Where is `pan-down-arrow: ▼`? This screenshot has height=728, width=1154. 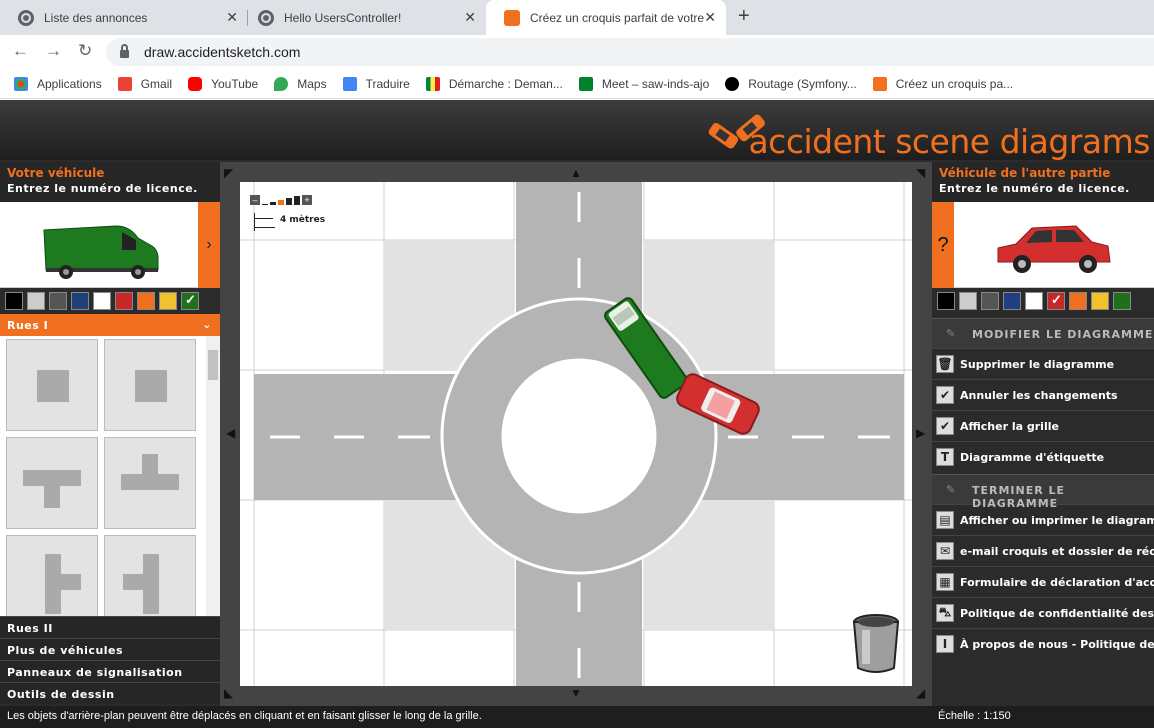
pan-down-arrow: ▼ is located at coordinates (576, 693).